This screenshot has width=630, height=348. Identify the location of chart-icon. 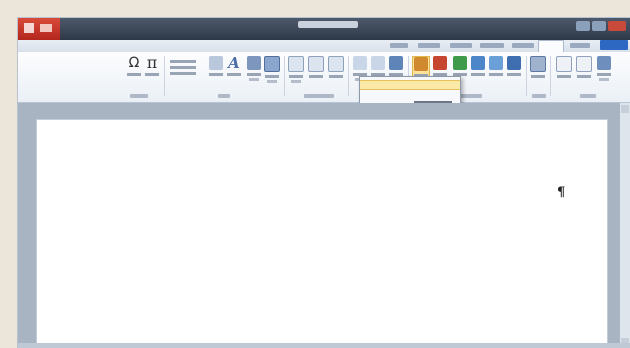
(440, 63).